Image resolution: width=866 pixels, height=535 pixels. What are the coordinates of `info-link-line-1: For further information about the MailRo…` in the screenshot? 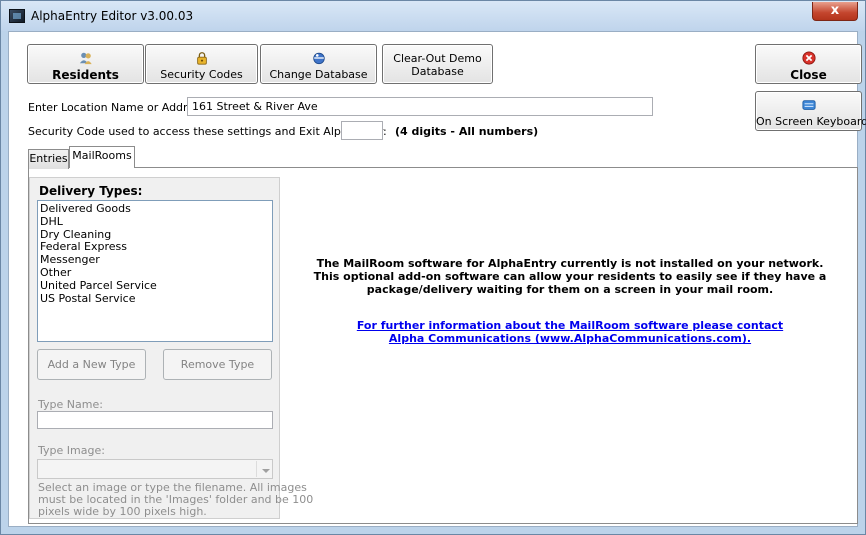 It's located at (570, 325).